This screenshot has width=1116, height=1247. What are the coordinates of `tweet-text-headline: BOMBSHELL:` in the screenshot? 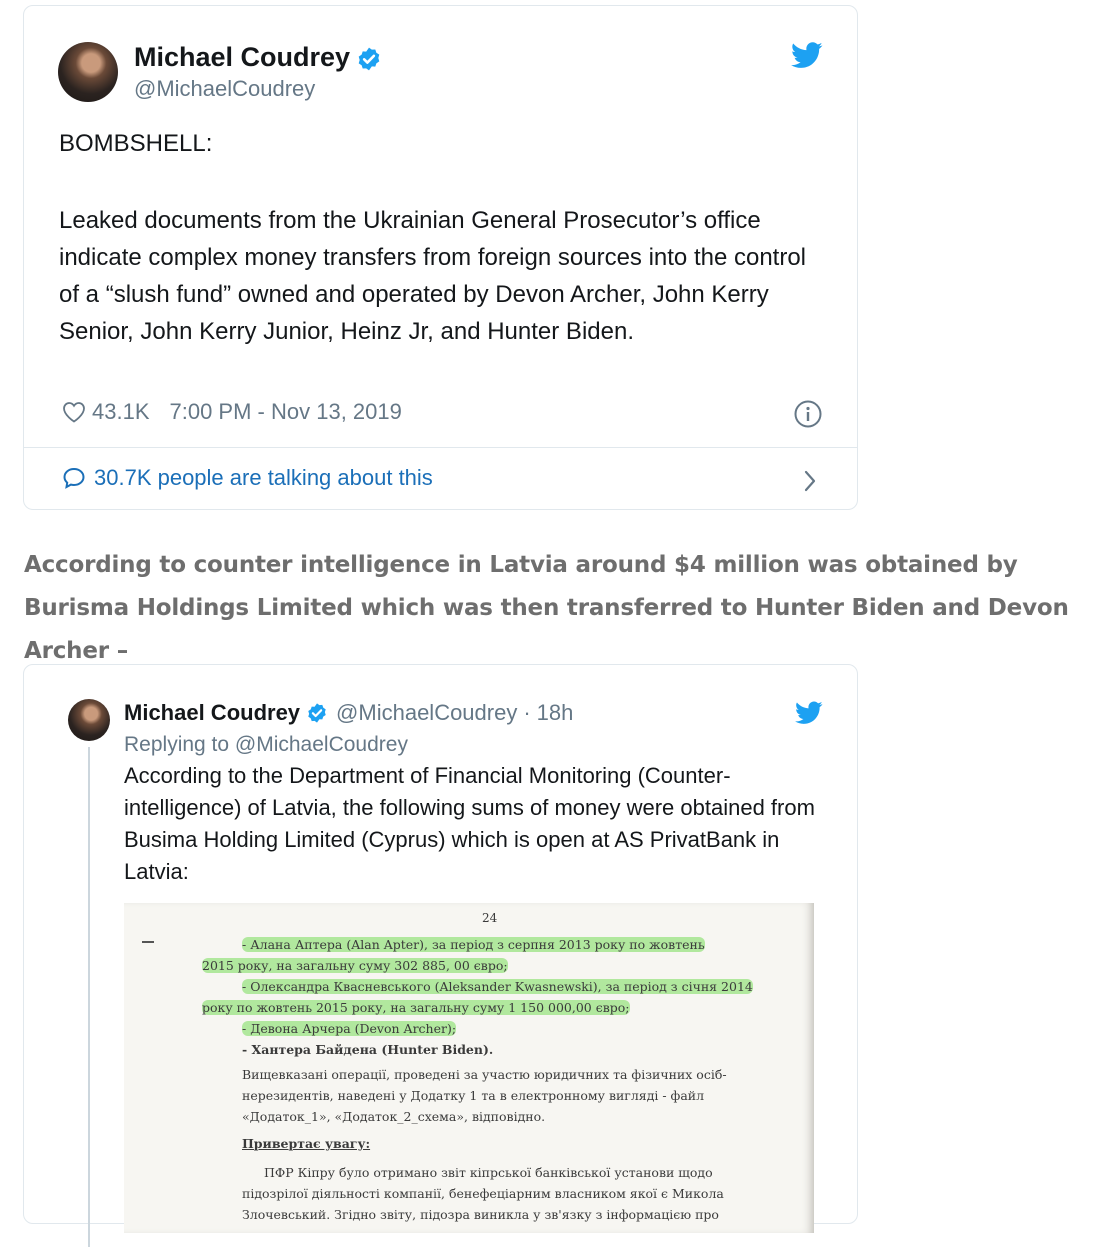 It's located at (136, 143).